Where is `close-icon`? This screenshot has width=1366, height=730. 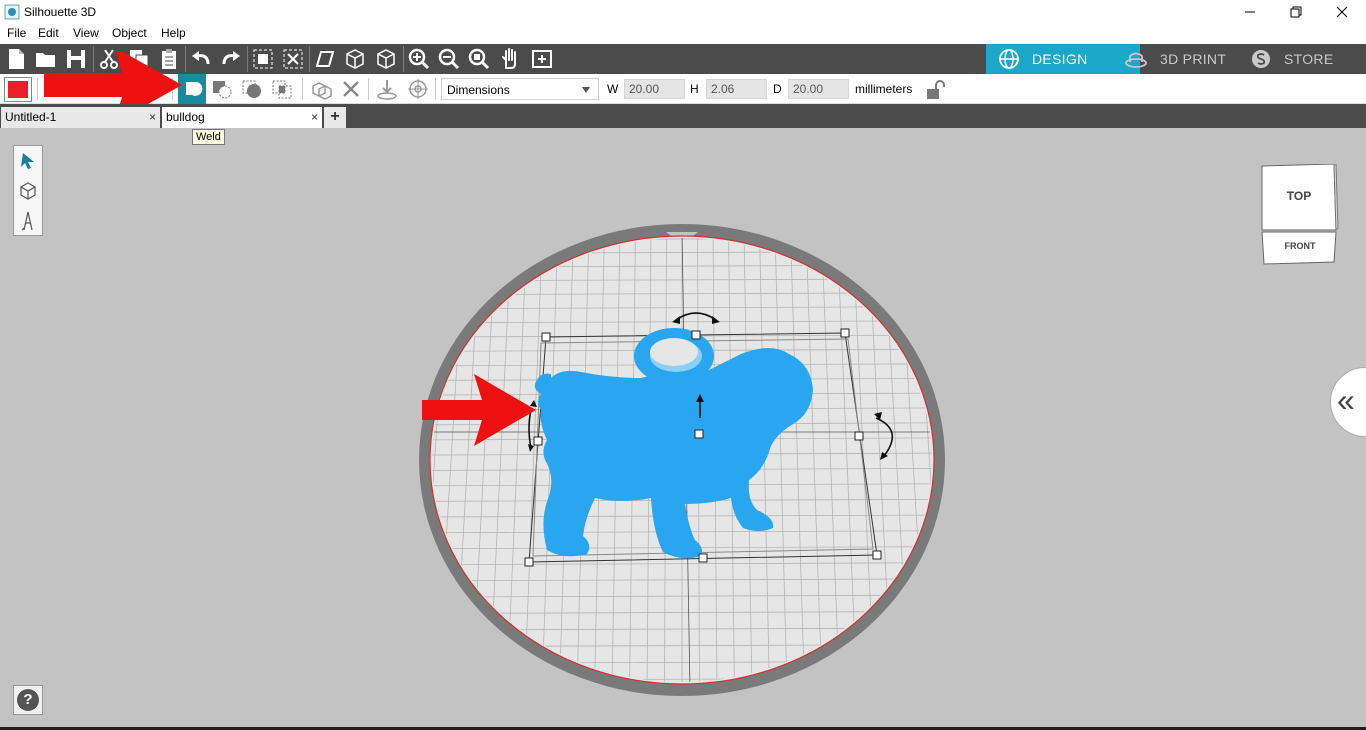 close-icon is located at coordinates (1342, 12).